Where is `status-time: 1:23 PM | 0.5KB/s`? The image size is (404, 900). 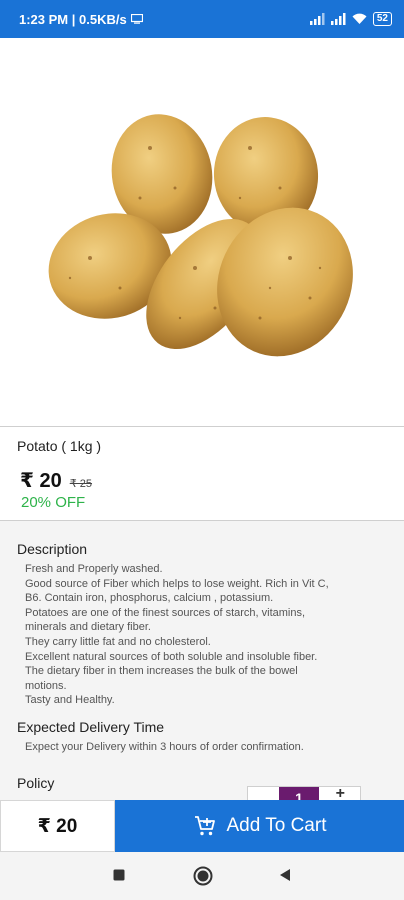 status-time: 1:23 PM | 0.5KB/s is located at coordinates (73, 19).